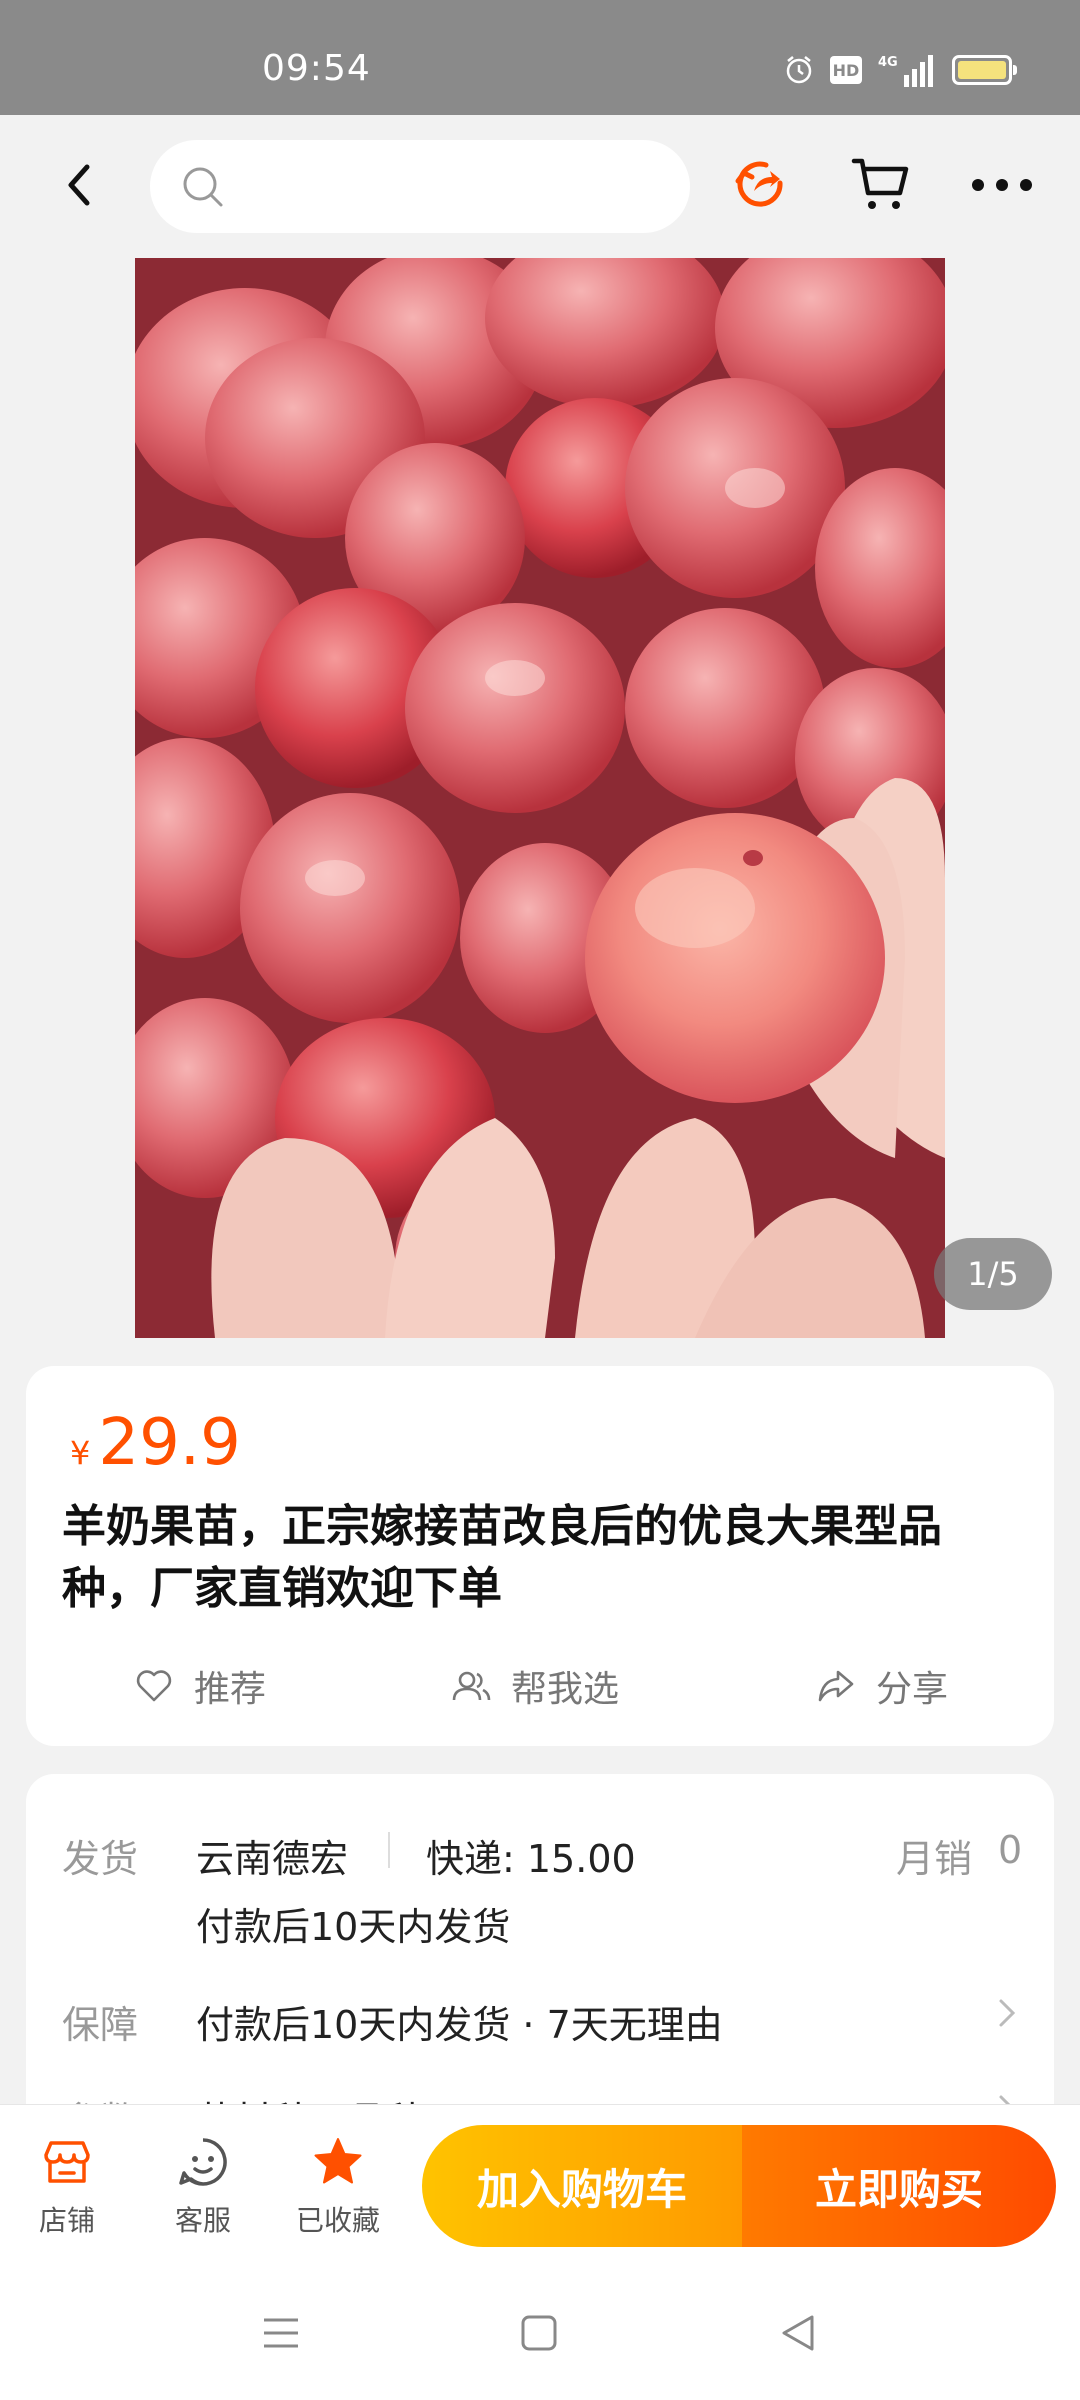 This screenshot has height=2400, width=1080. What do you see at coordinates (353, 1927) in the screenshot?
I see `shipping-note: 付款后10天内发货` at bounding box center [353, 1927].